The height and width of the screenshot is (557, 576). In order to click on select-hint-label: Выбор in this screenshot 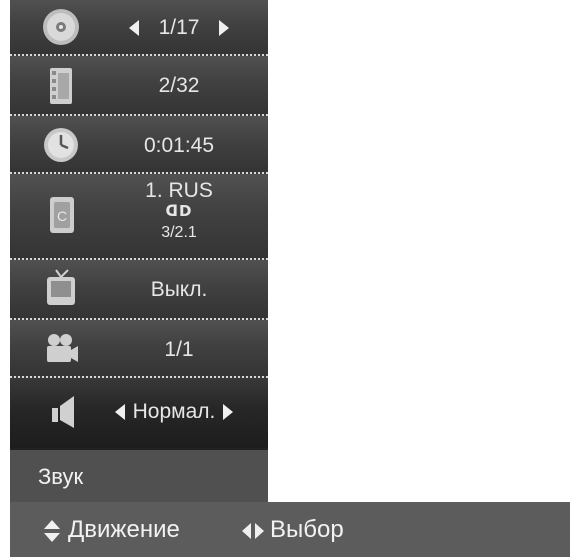, I will do `click(307, 529)`.